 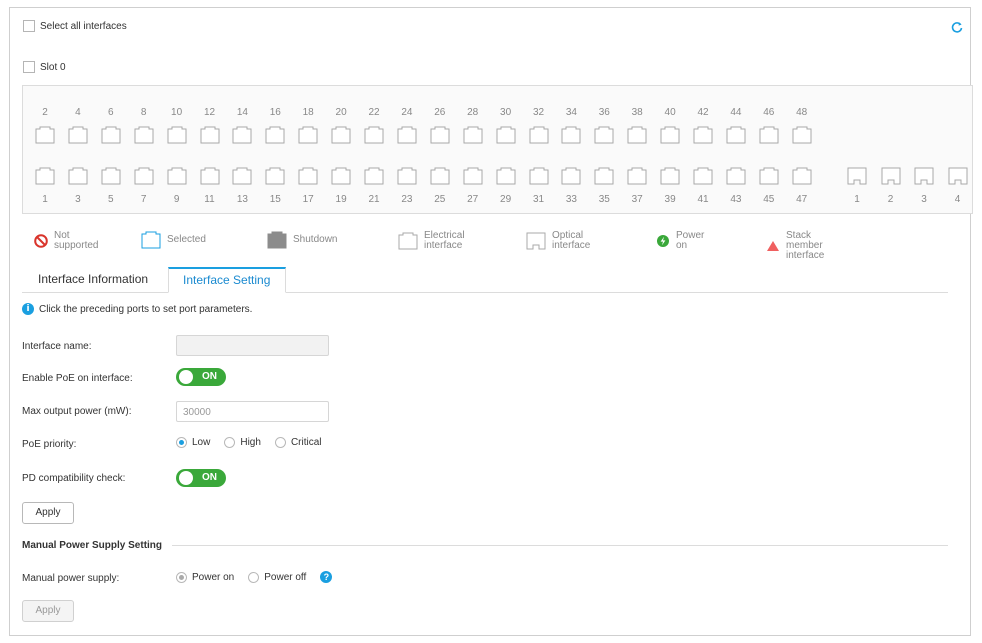 What do you see at coordinates (29, 26) in the screenshot?
I see `select-all-checkbox` at bounding box center [29, 26].